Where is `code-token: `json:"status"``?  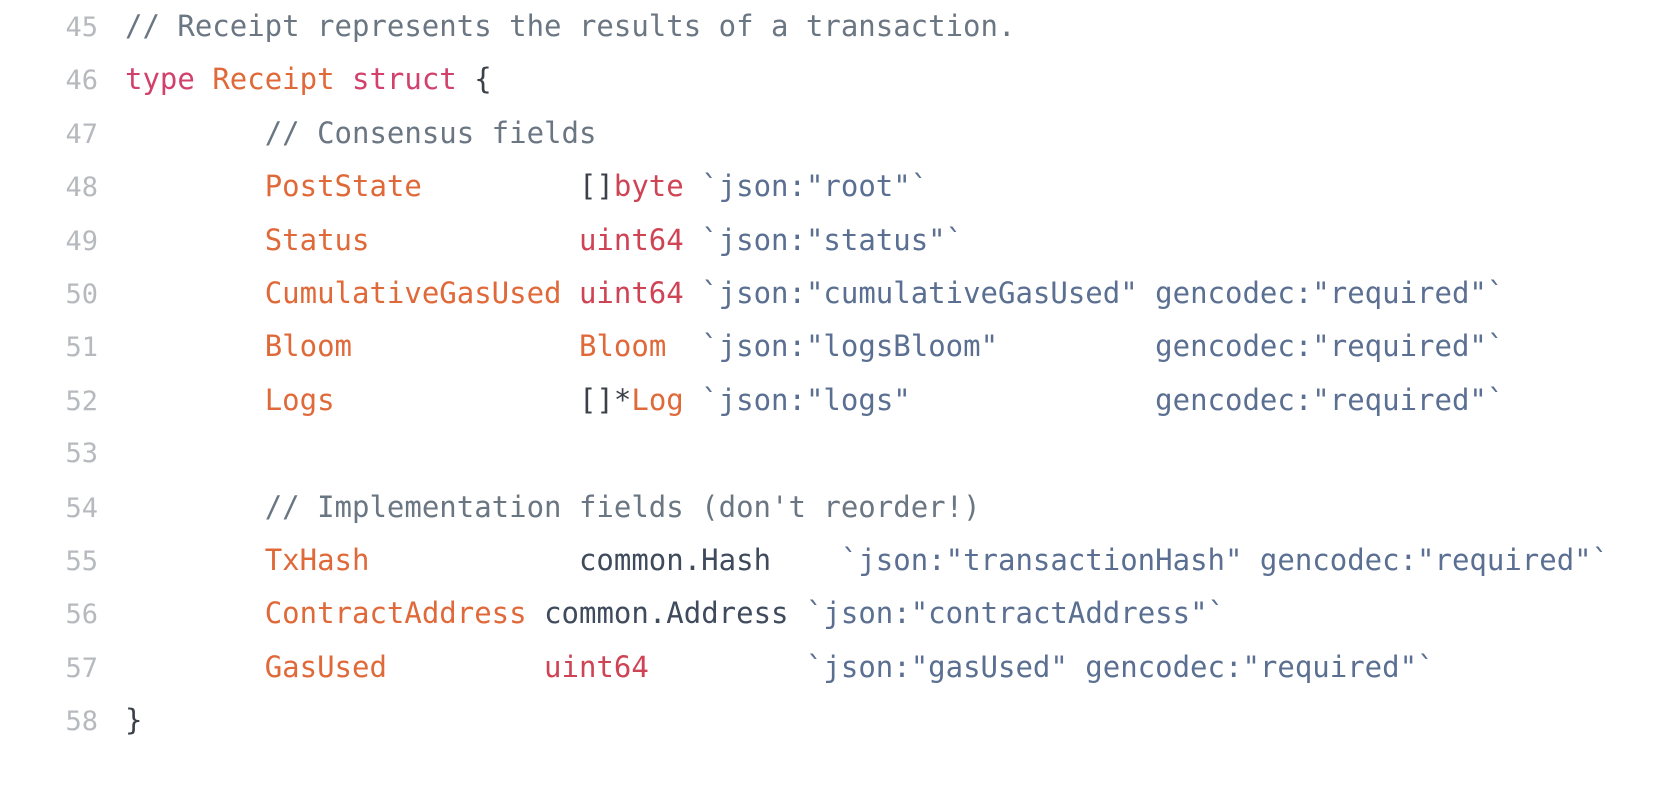 code-token: `json:"status"` is located at coordinates (832, 239).